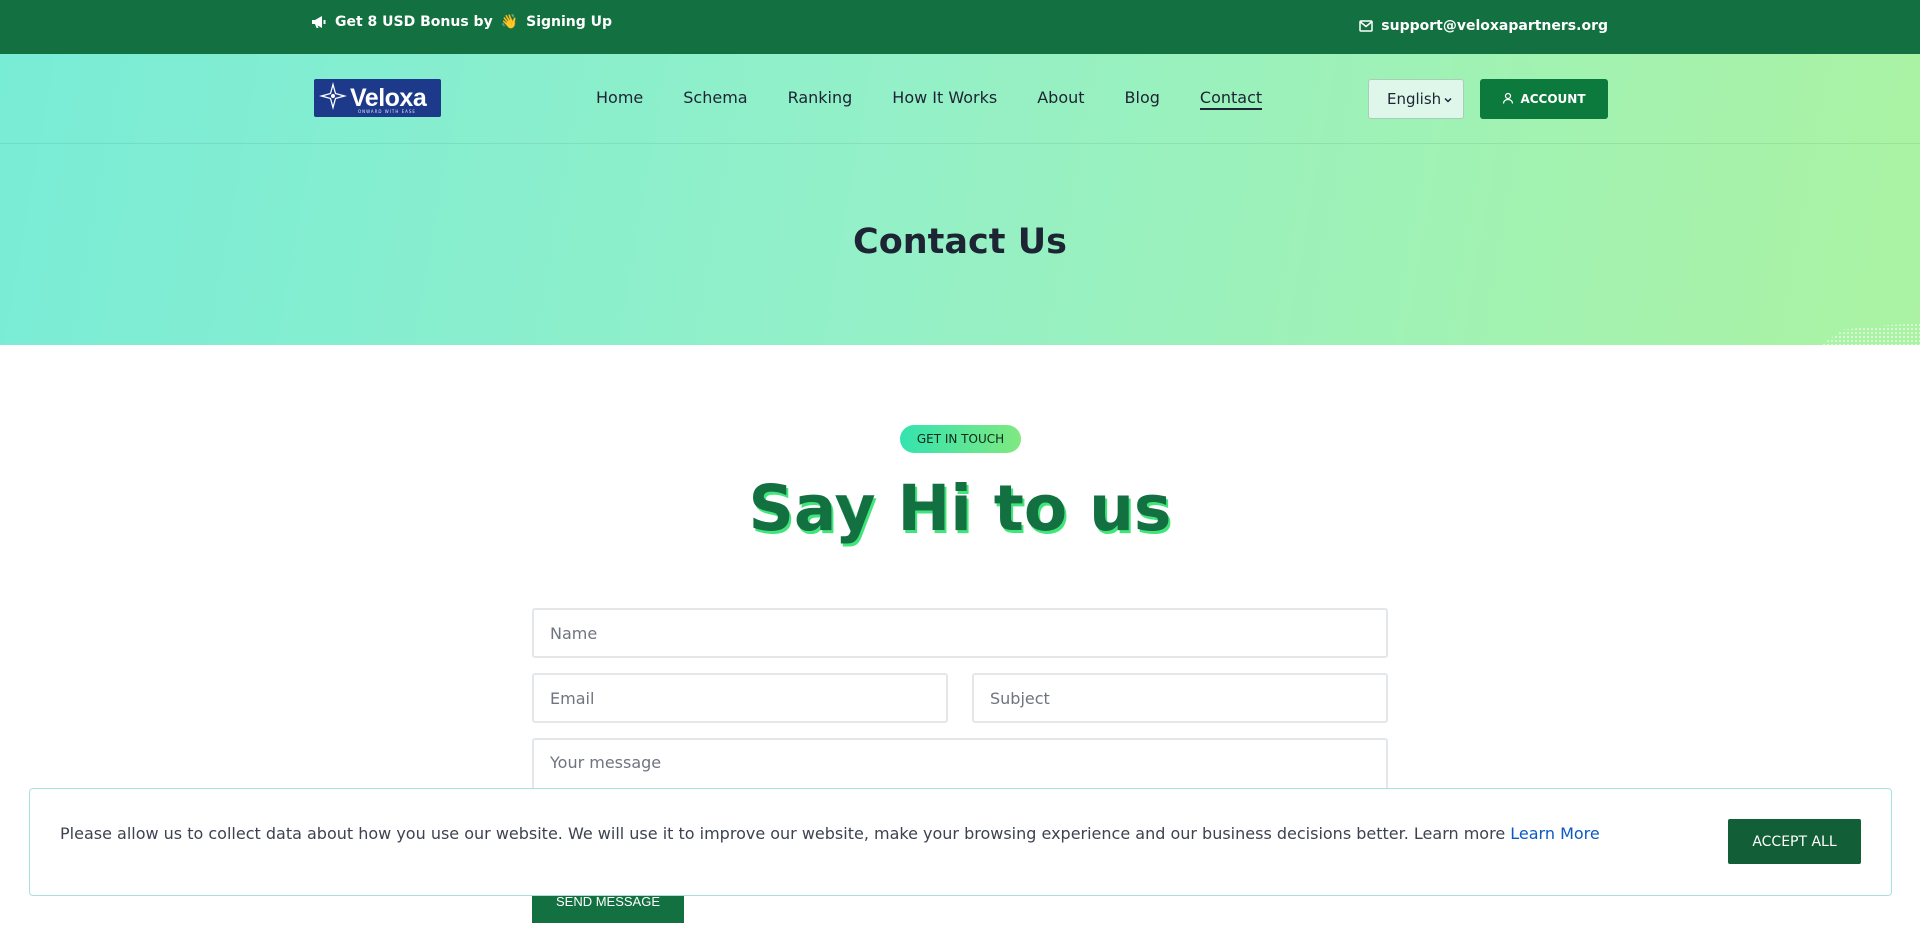 This screenshot has height=925, width=1920. I want to click on support-email: support@veloxapartners.org, so click(1483, 26).